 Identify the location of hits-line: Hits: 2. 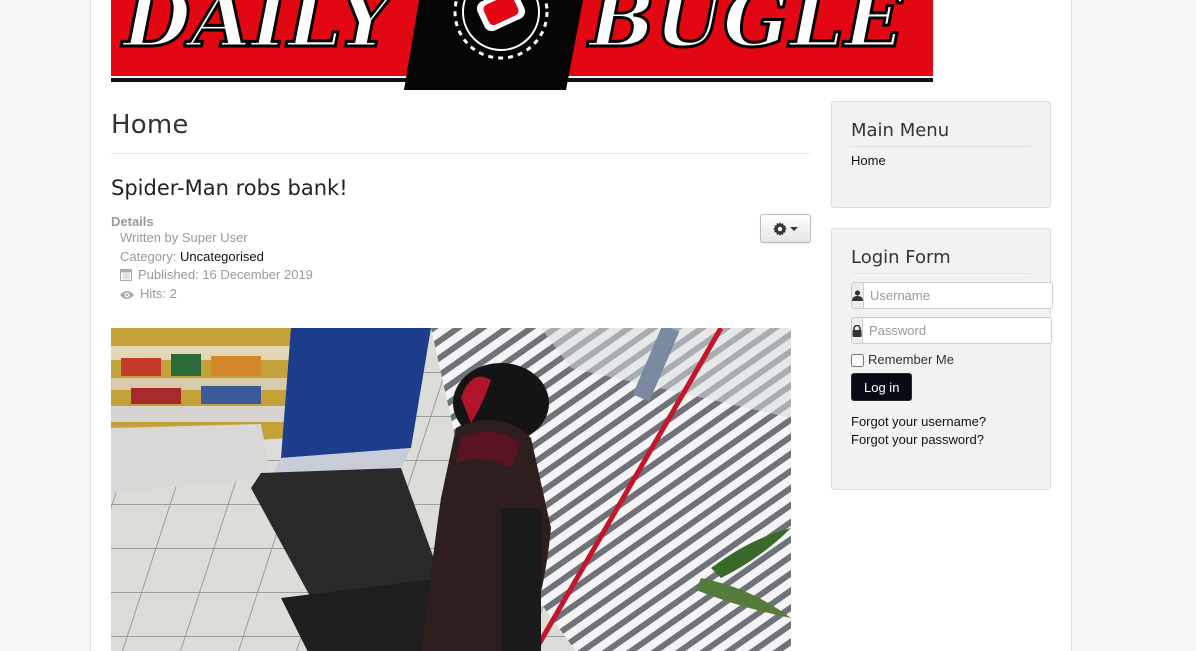
(461, 294).